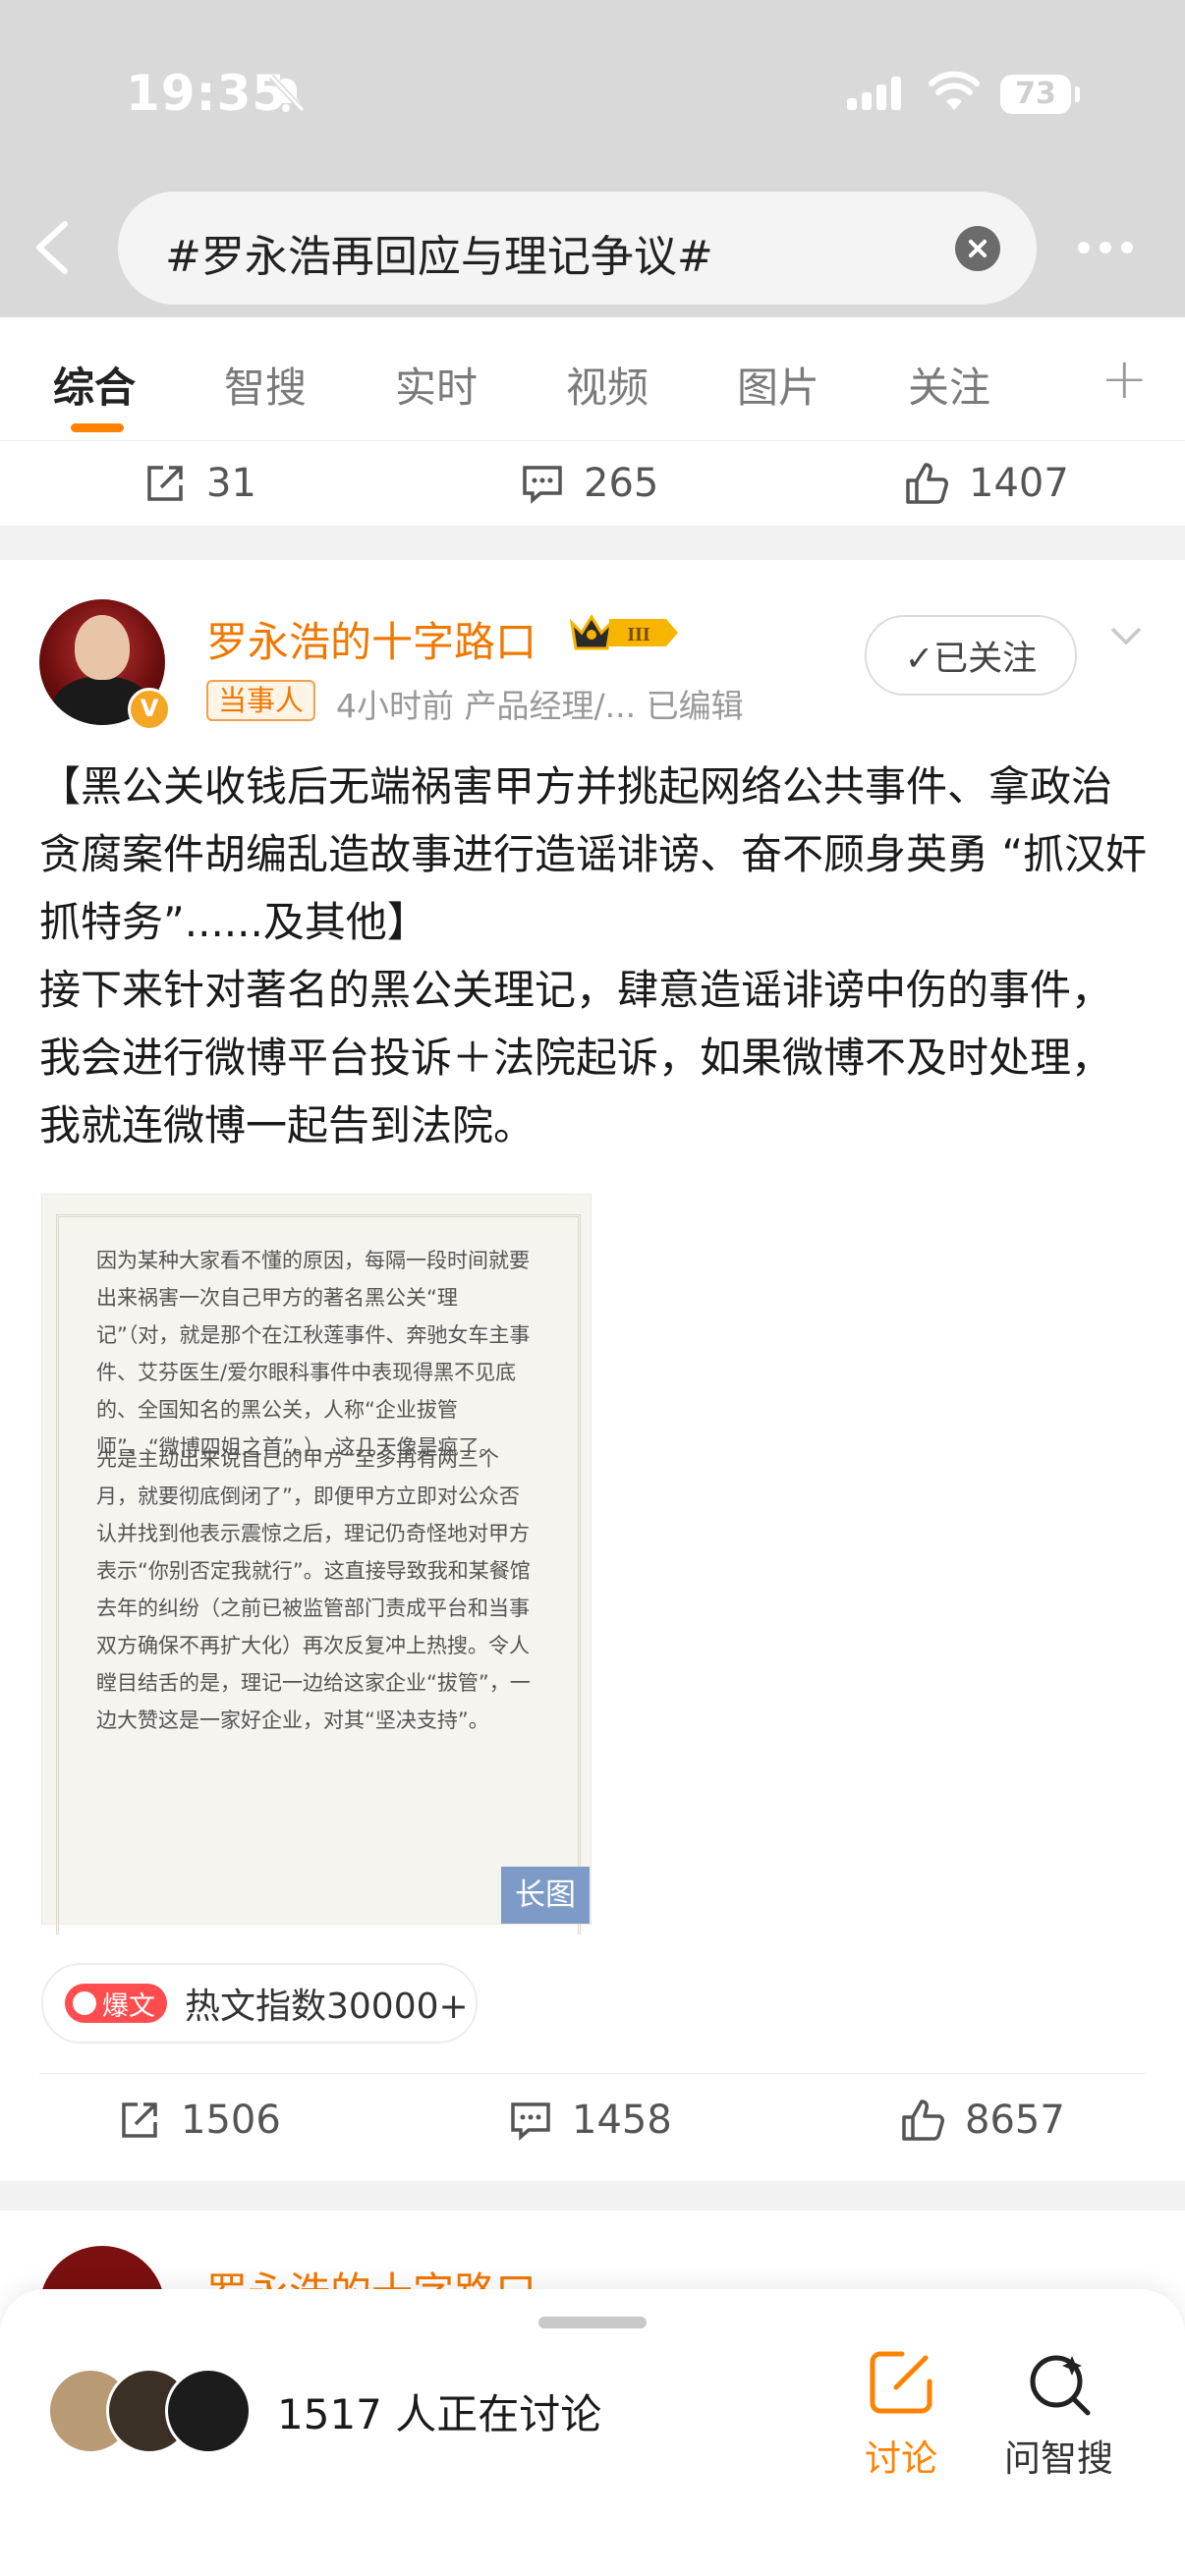 This screenshot has width=1185, height=2576. Describe the element at coordinates (84, 2003) in the screenshot. I see `flame-icon` at that location.